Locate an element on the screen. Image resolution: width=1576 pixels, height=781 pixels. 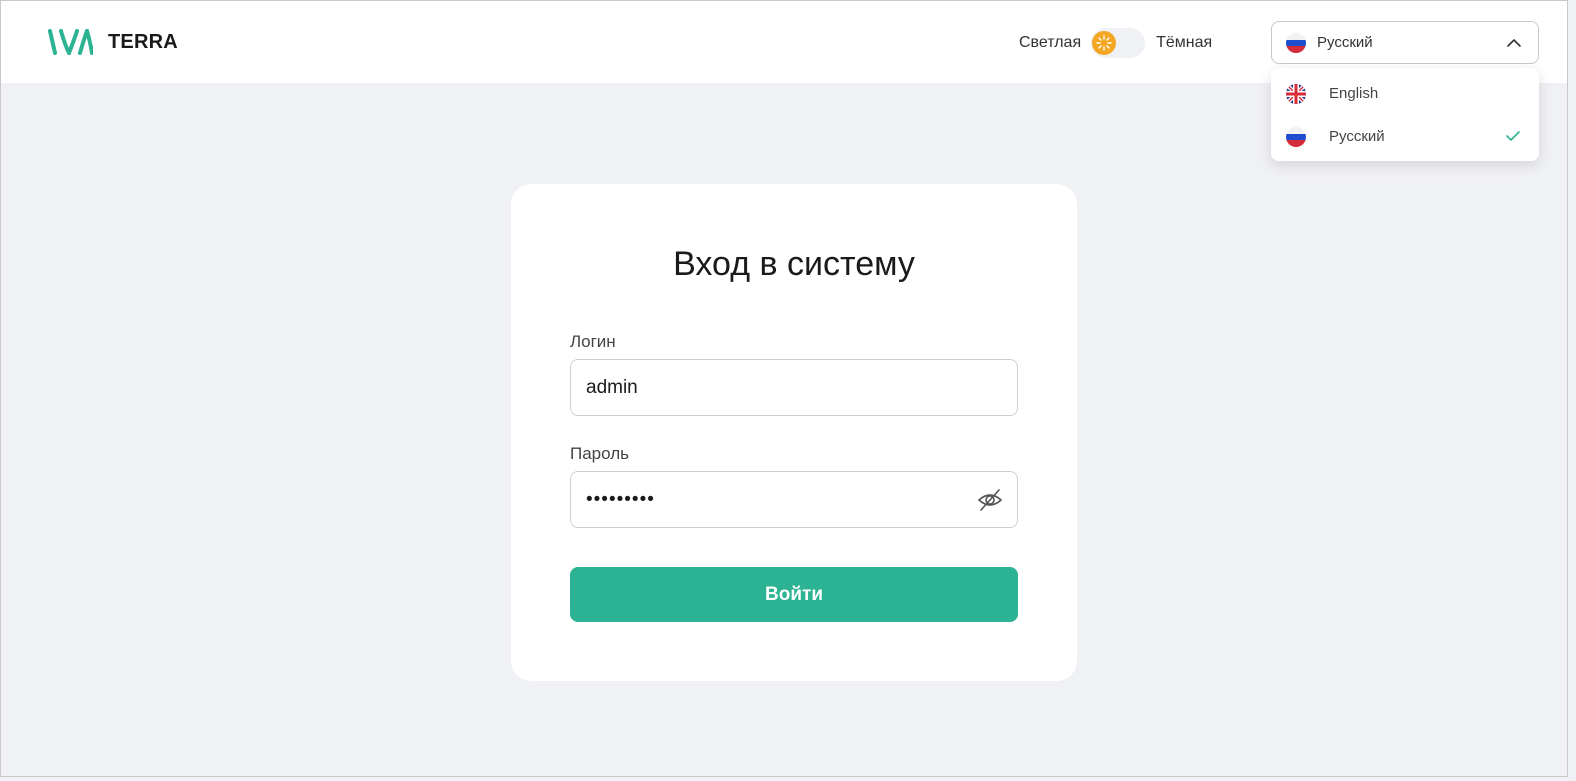
theme-toggle is located at coordinates (1118, 43).